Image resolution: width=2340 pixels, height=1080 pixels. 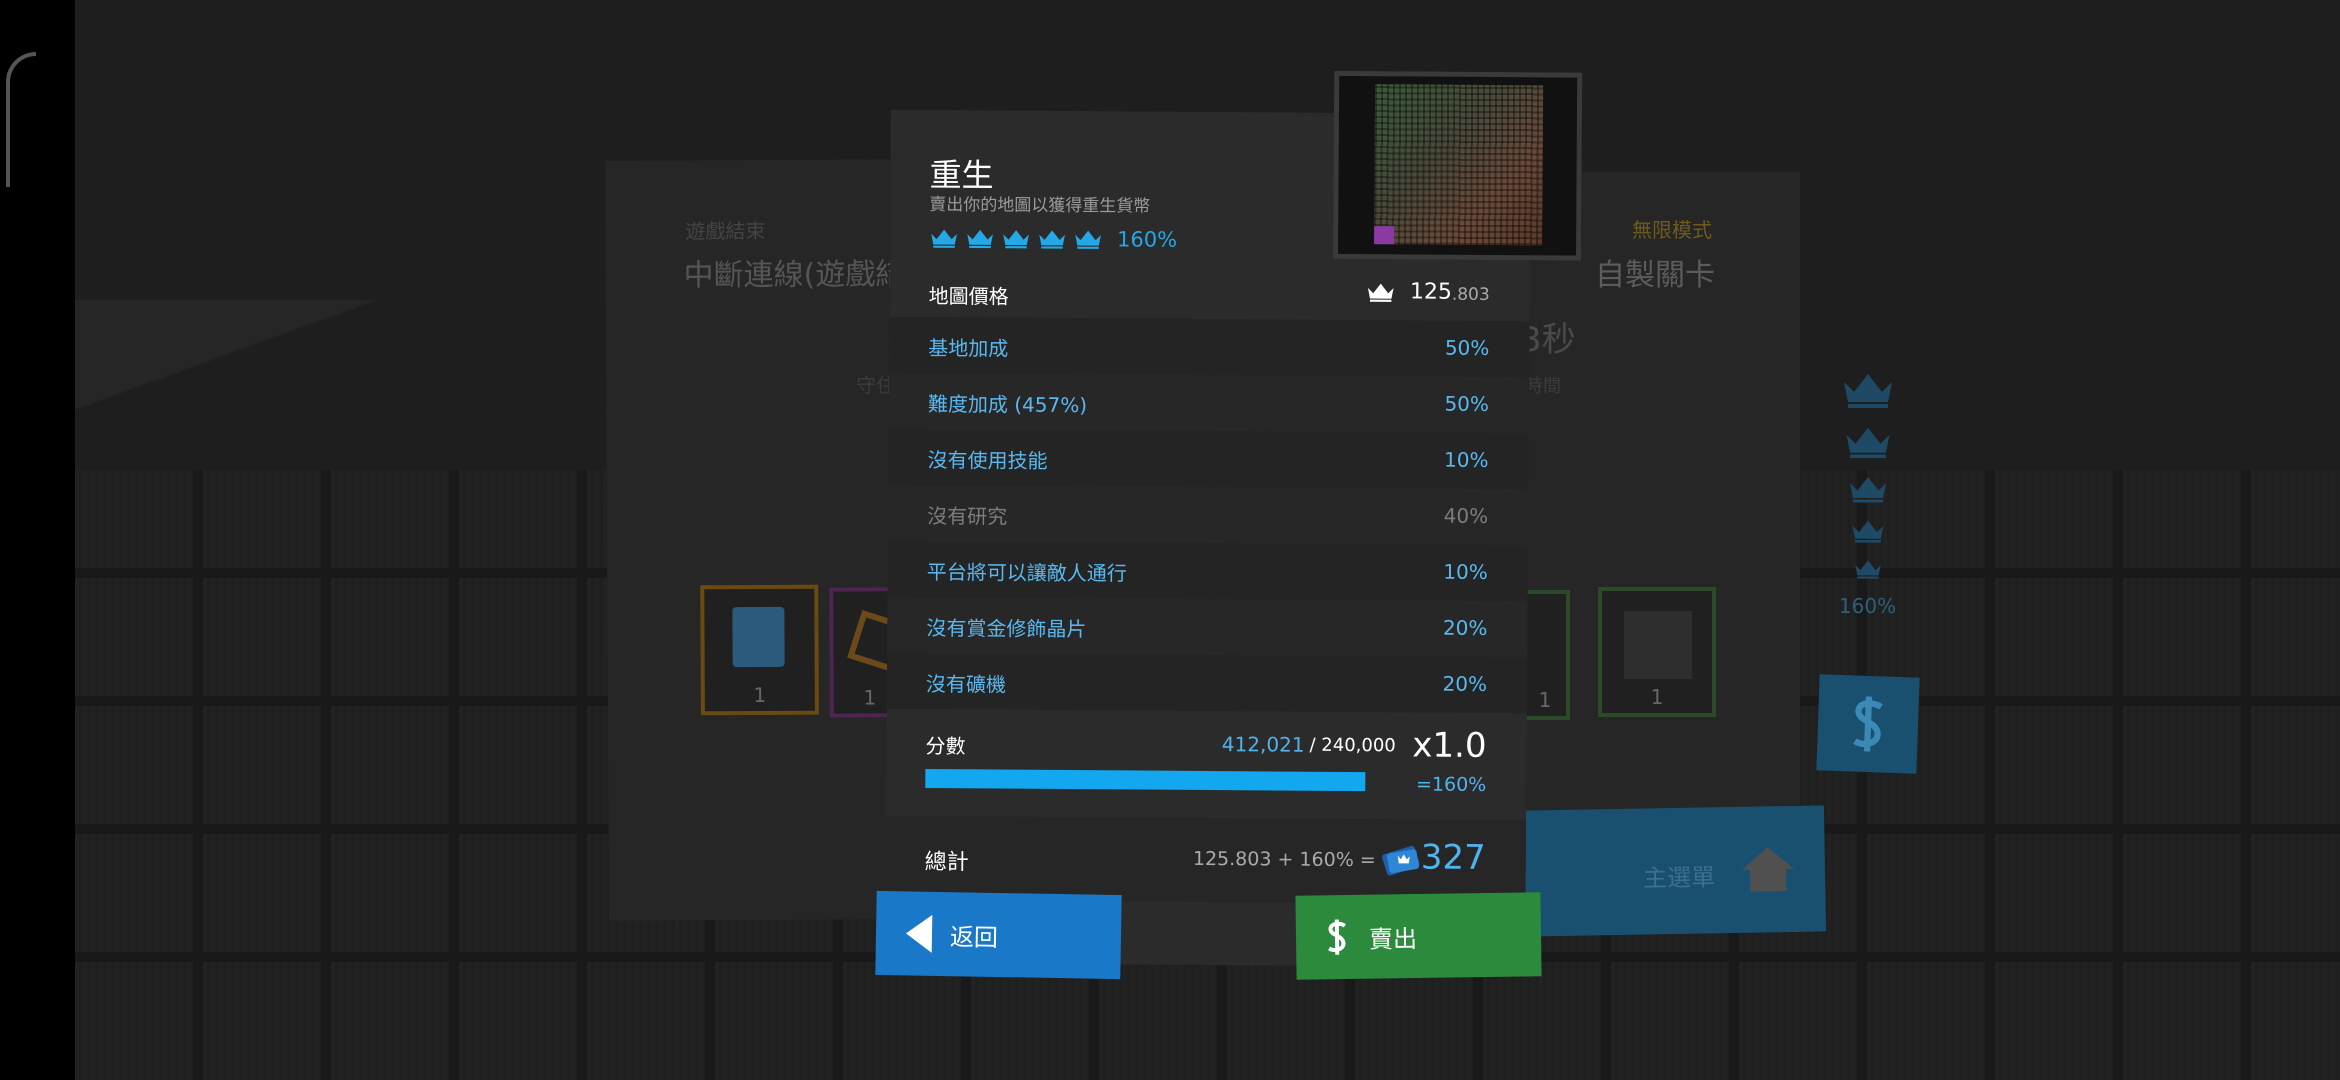 I want to click on sell-button-label: 賣出, so click(x=1393, y=939).